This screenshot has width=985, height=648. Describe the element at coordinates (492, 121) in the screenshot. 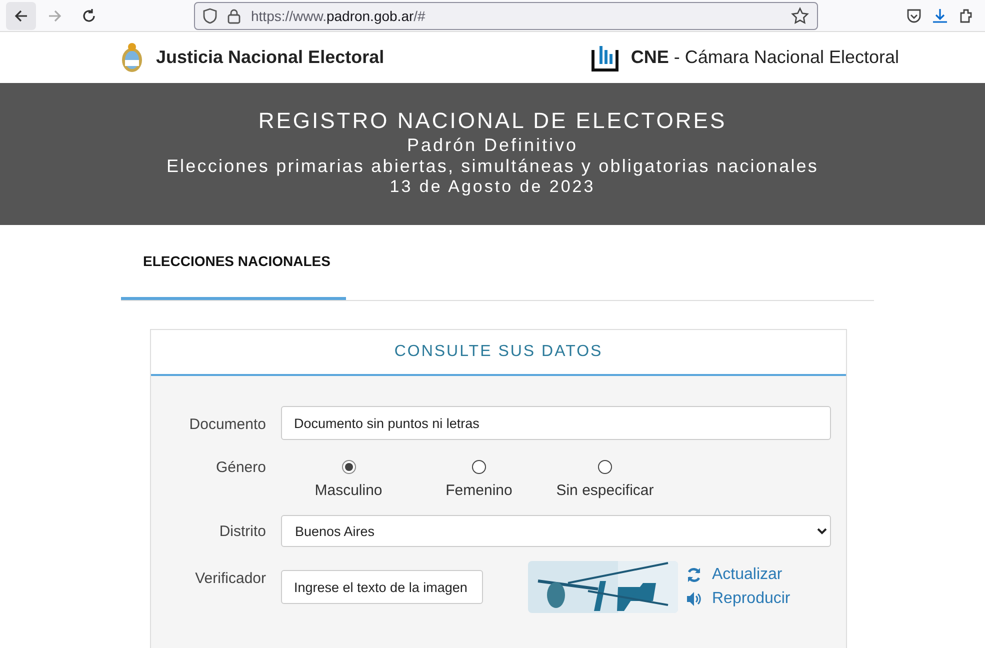

I see `registry-title: REGISTRO NACIONAL DE ELECTORES` at that location.